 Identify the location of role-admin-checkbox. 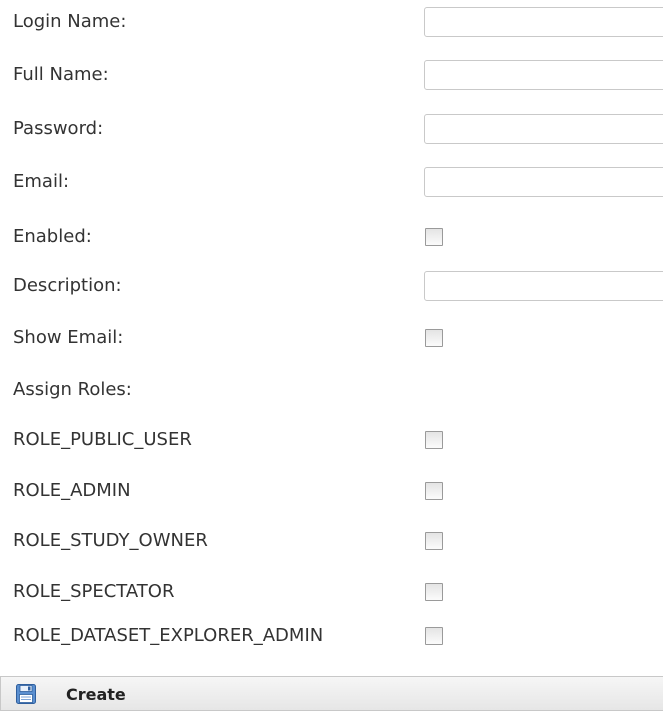
(434, 491).